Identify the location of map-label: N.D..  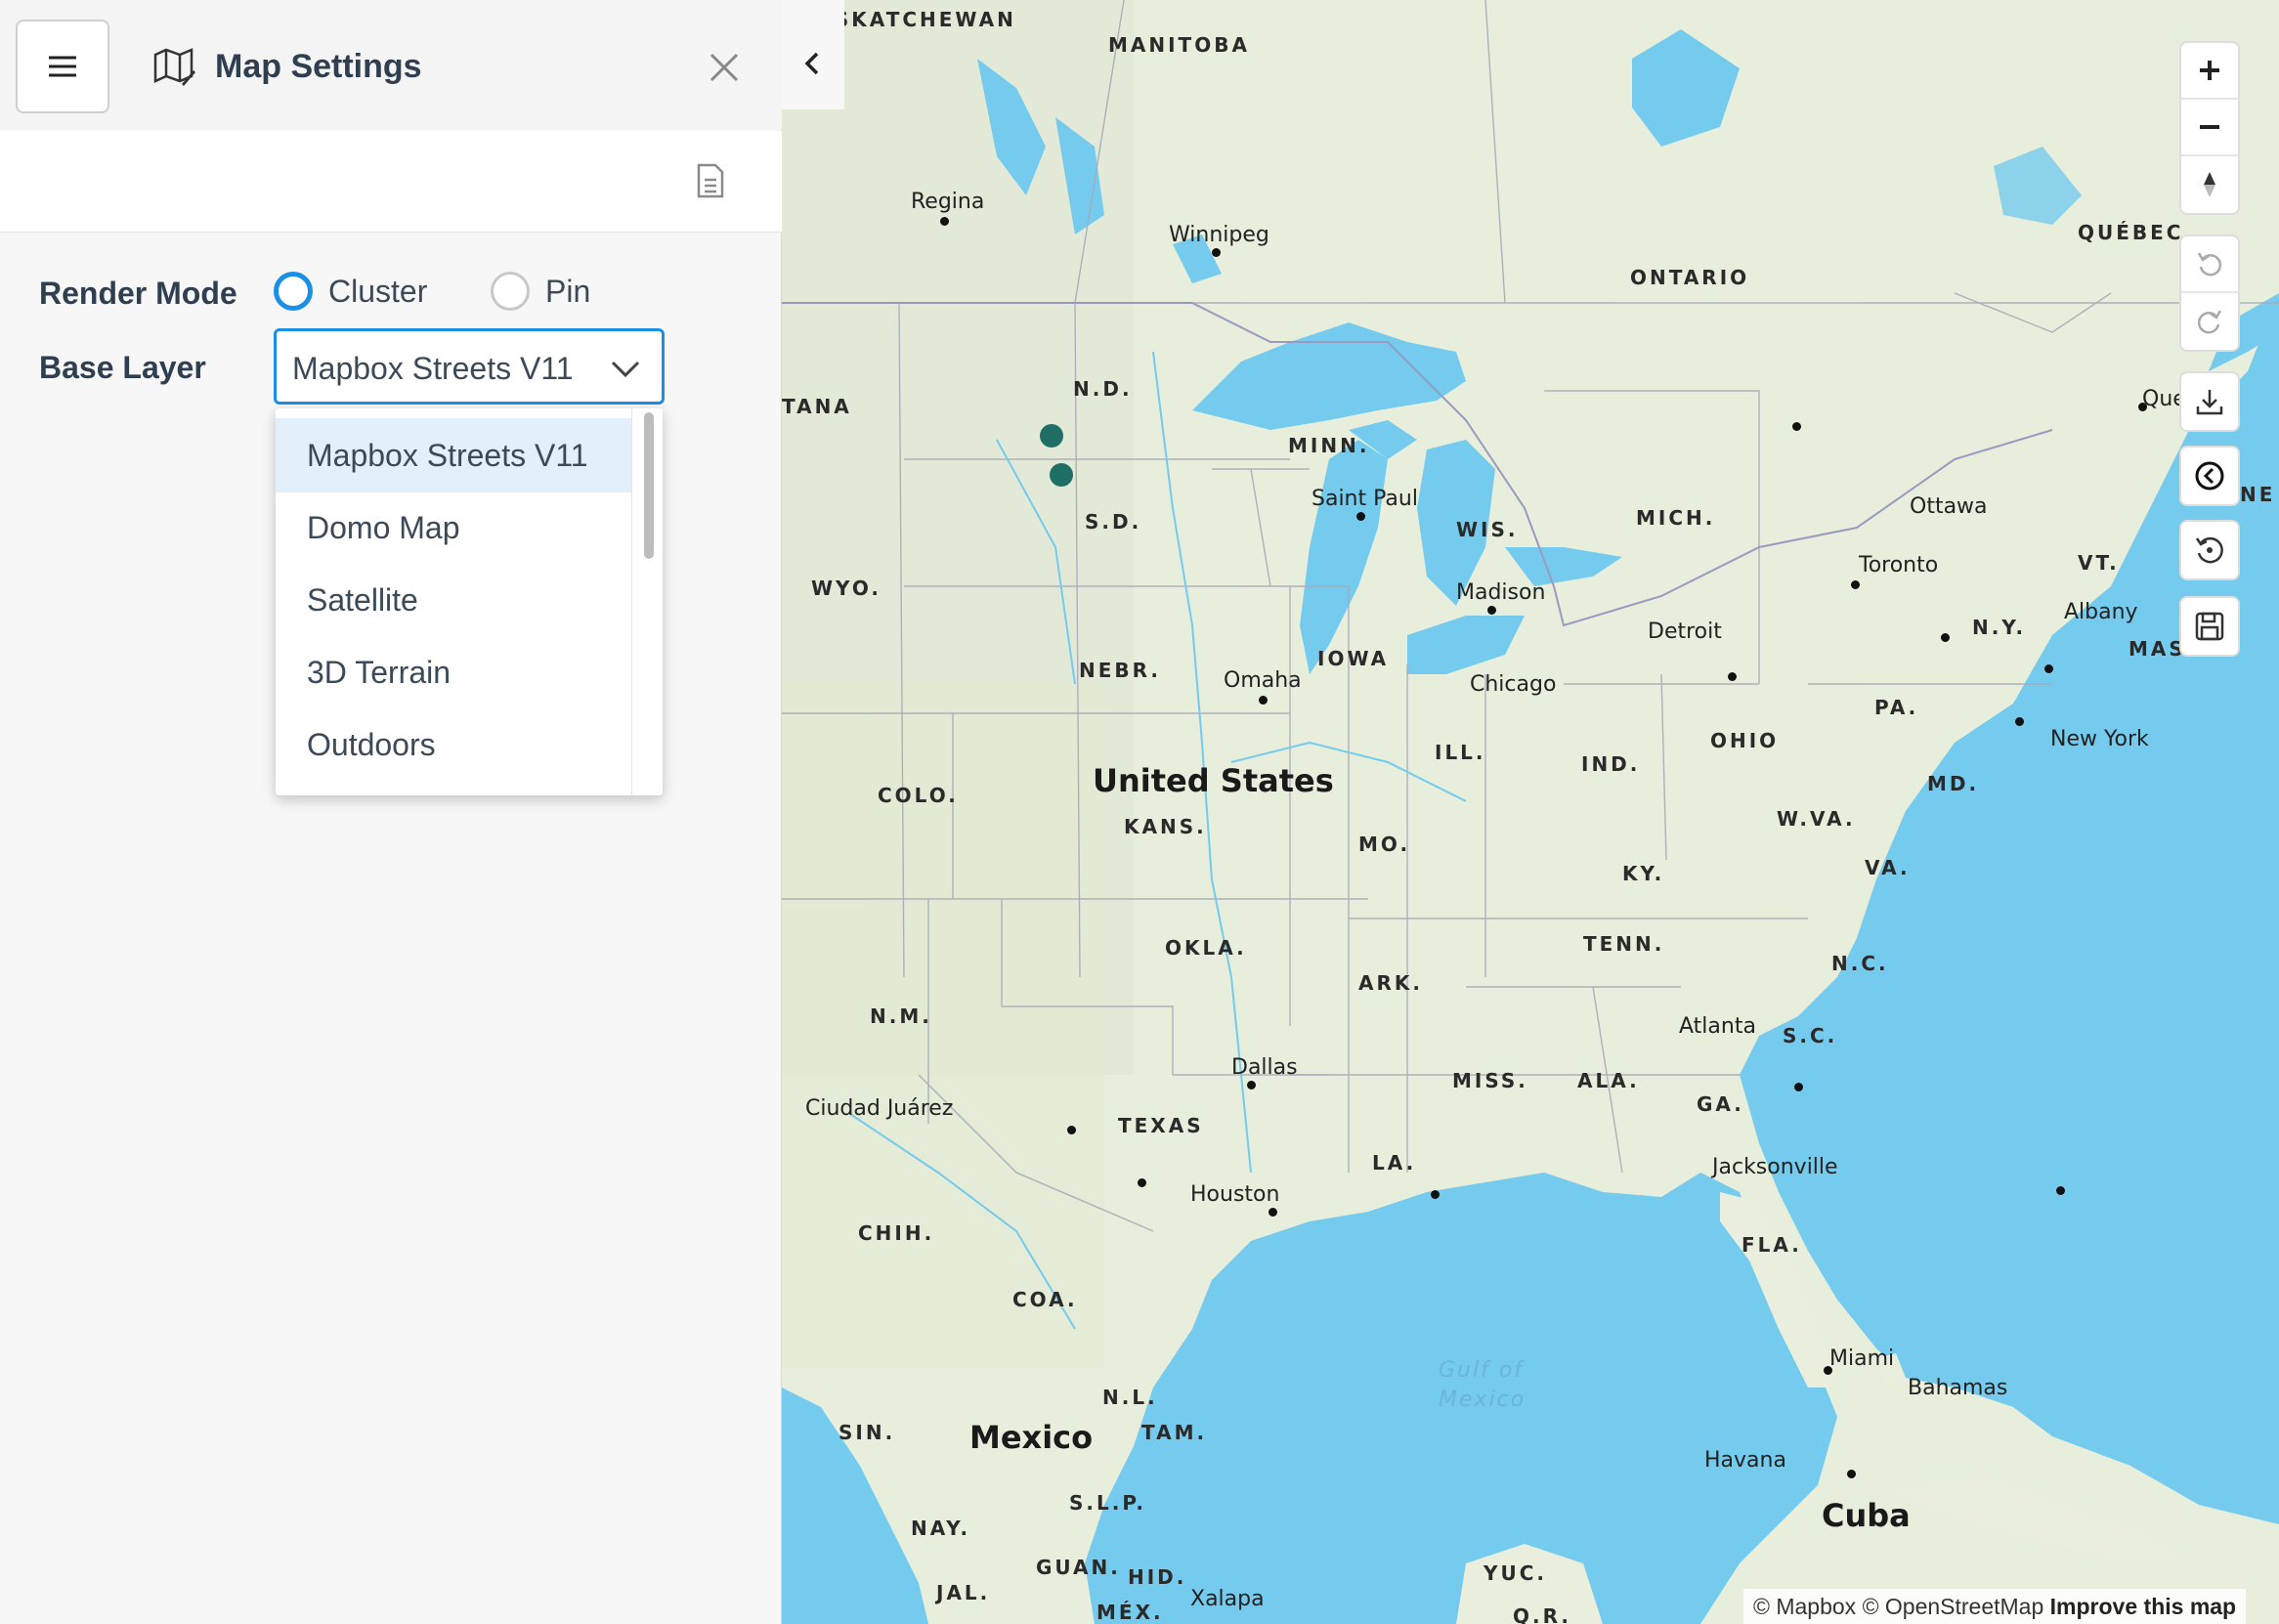
(1103, 389).